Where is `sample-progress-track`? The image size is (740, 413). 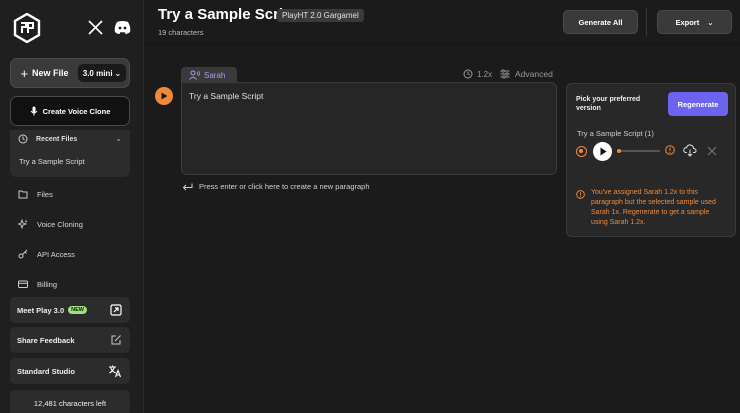
sample-progress-track is located at coordinates (638, 151).